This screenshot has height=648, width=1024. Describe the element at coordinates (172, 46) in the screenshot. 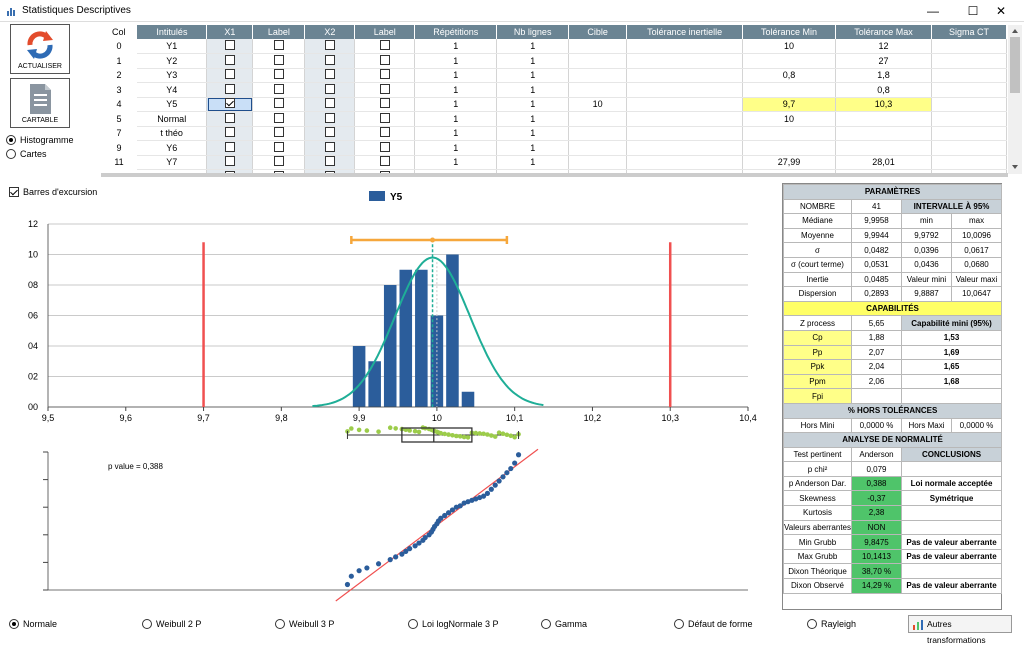

I see `intitule-cell: Y1` at that location.